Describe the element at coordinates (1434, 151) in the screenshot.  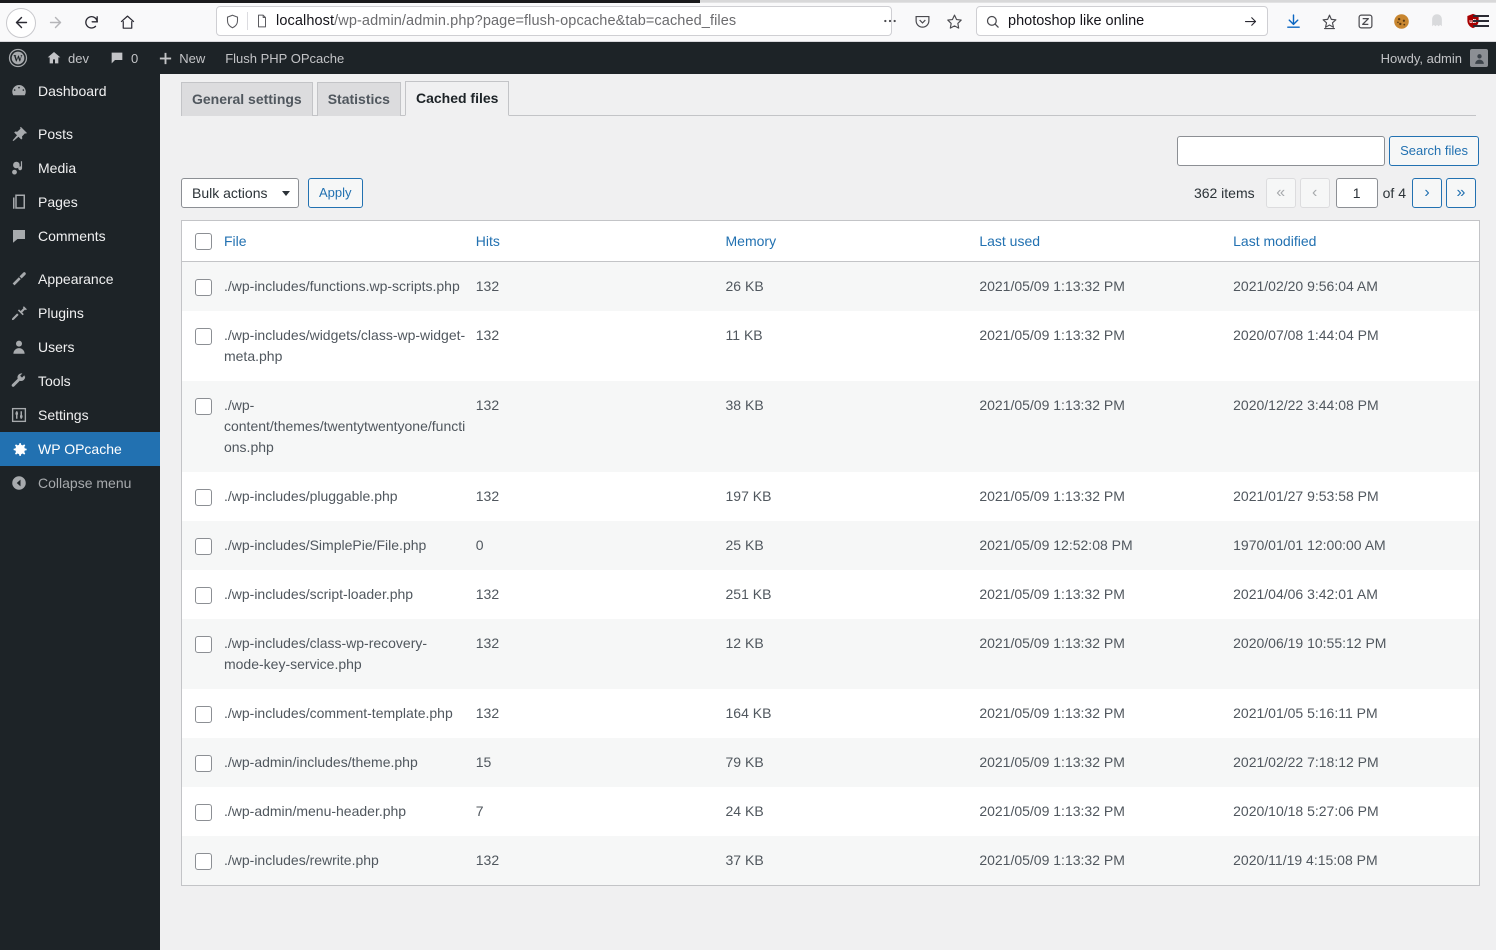
I see `search-files-button: Search files` at that location.